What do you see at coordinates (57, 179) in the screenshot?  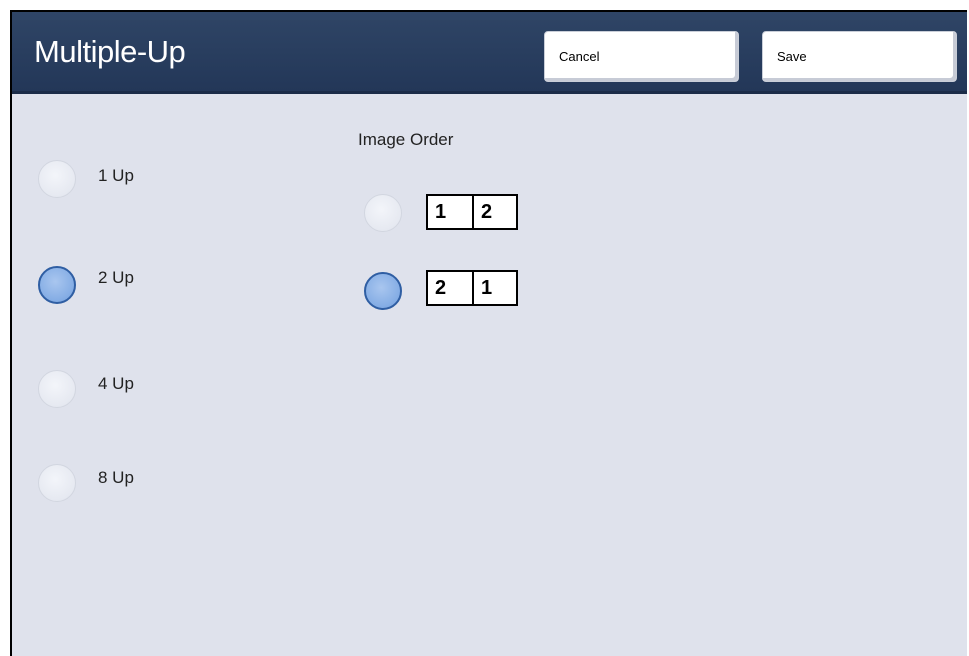 I see `radio-button-1-up` at bounding box center [57, 179].